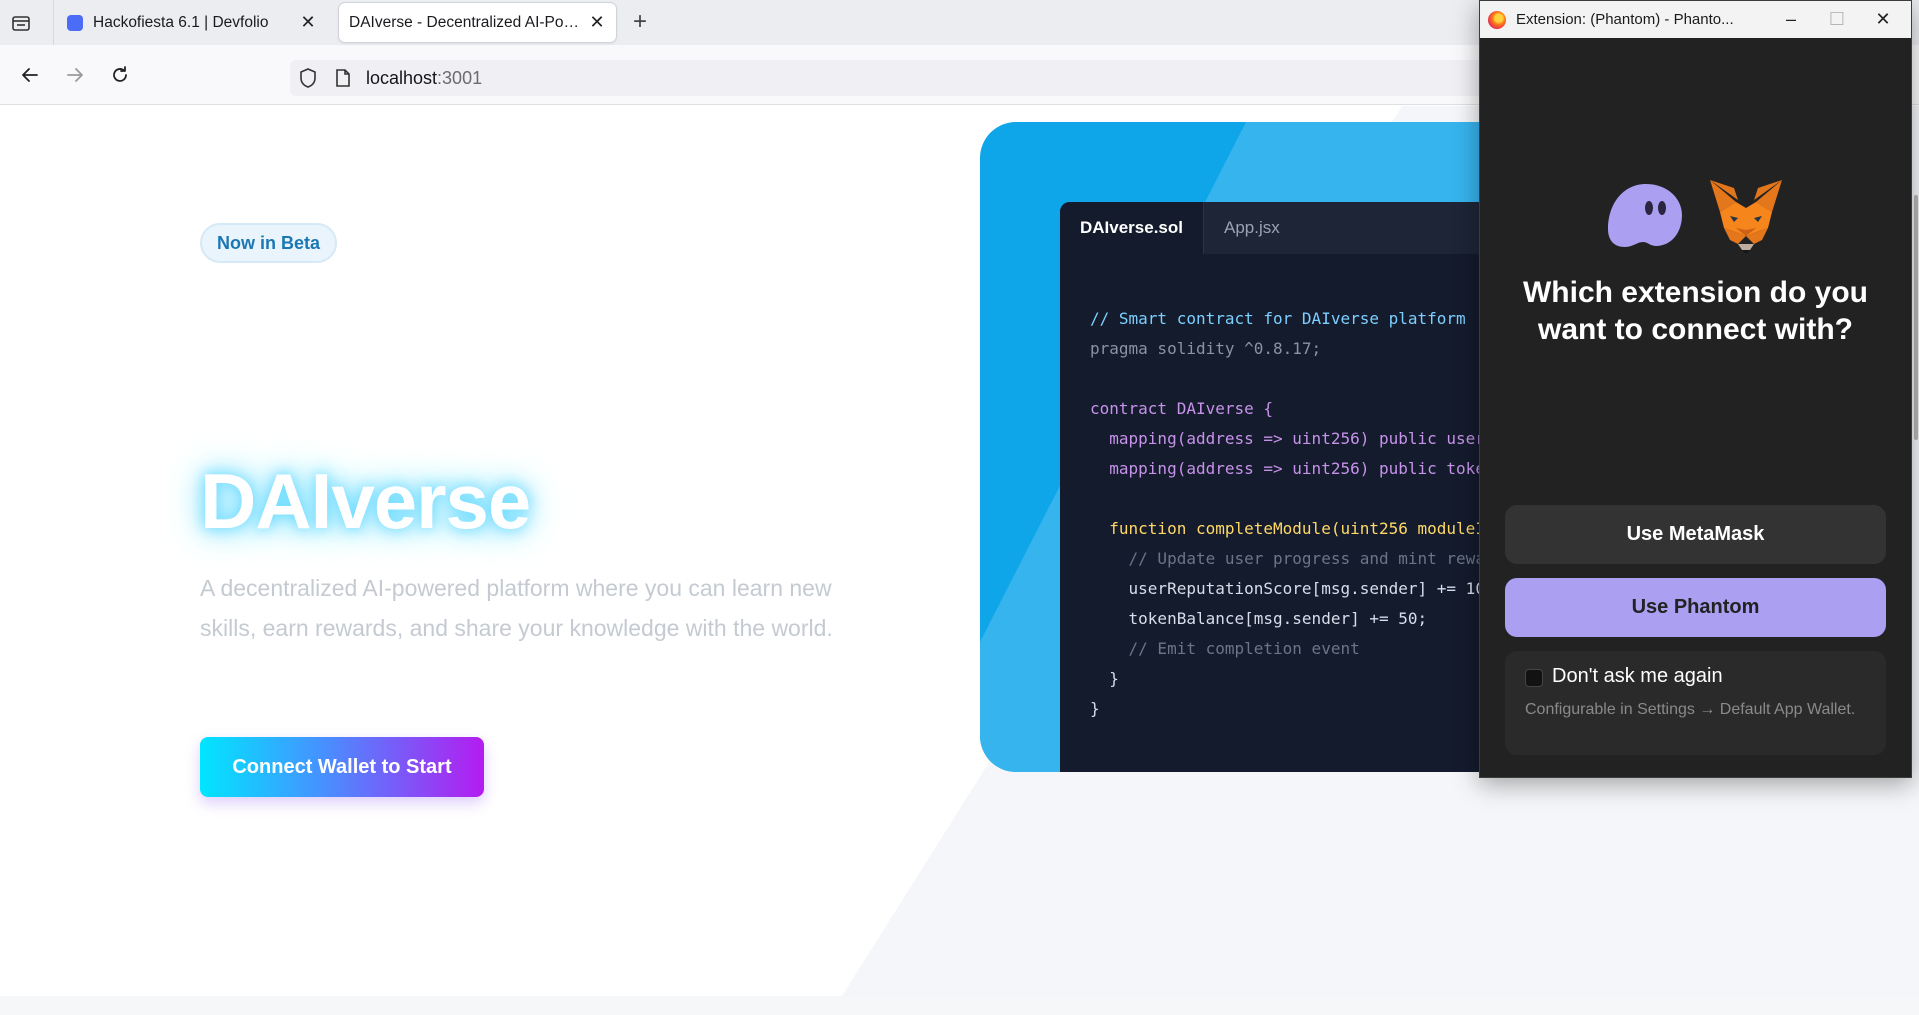 The height and width of the screenshot is (1015, 1919). What do you see at coordinates (342, 767) in the screenshot?
I see `connect-wallet-button: Connect Wallet to Start` at bounding box center [342, 767].